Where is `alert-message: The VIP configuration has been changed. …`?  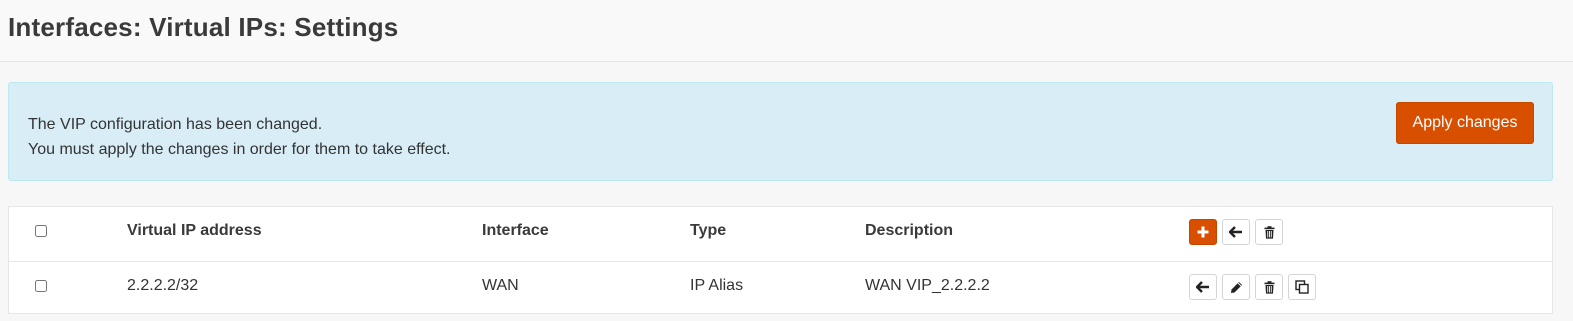
alert-message: The VIP configuration has been changed. … is located at coordinates (239, 137).